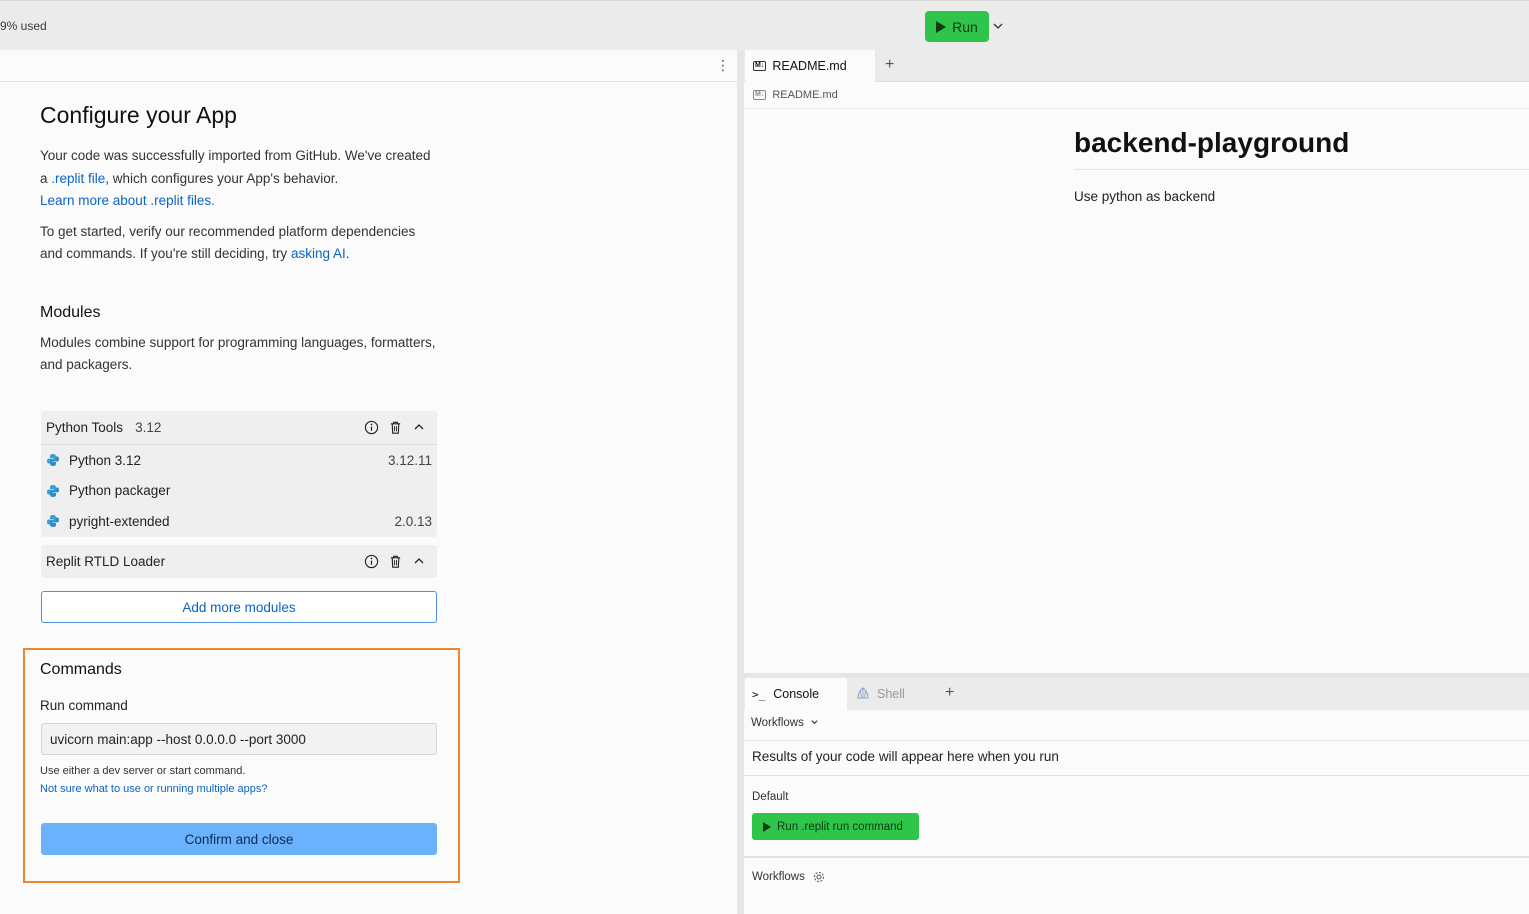 The image size is (1529, 914). Describe the element at coordinates (81, 669) in the screenshot. I see `commands-heading: Commands` at that location.